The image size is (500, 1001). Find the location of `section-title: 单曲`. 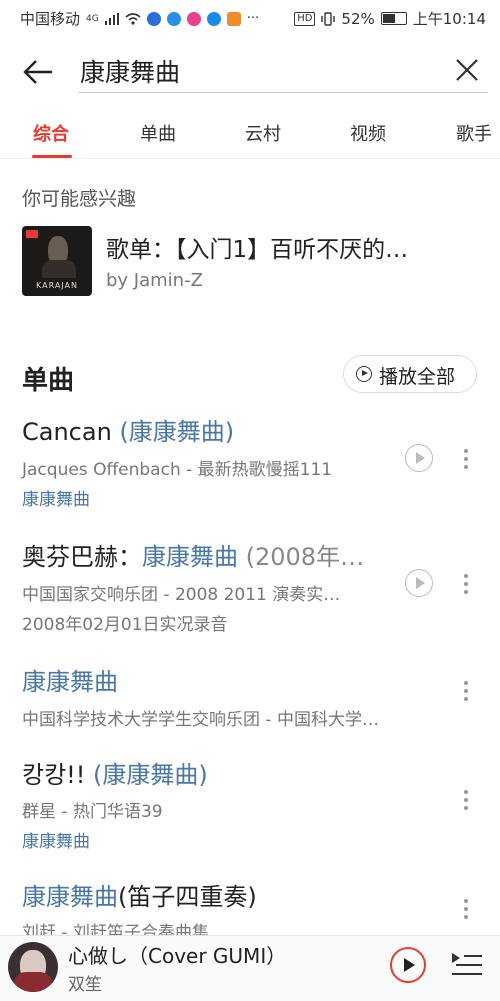

section-title: 单曲 is located at coordinates (48, 381).